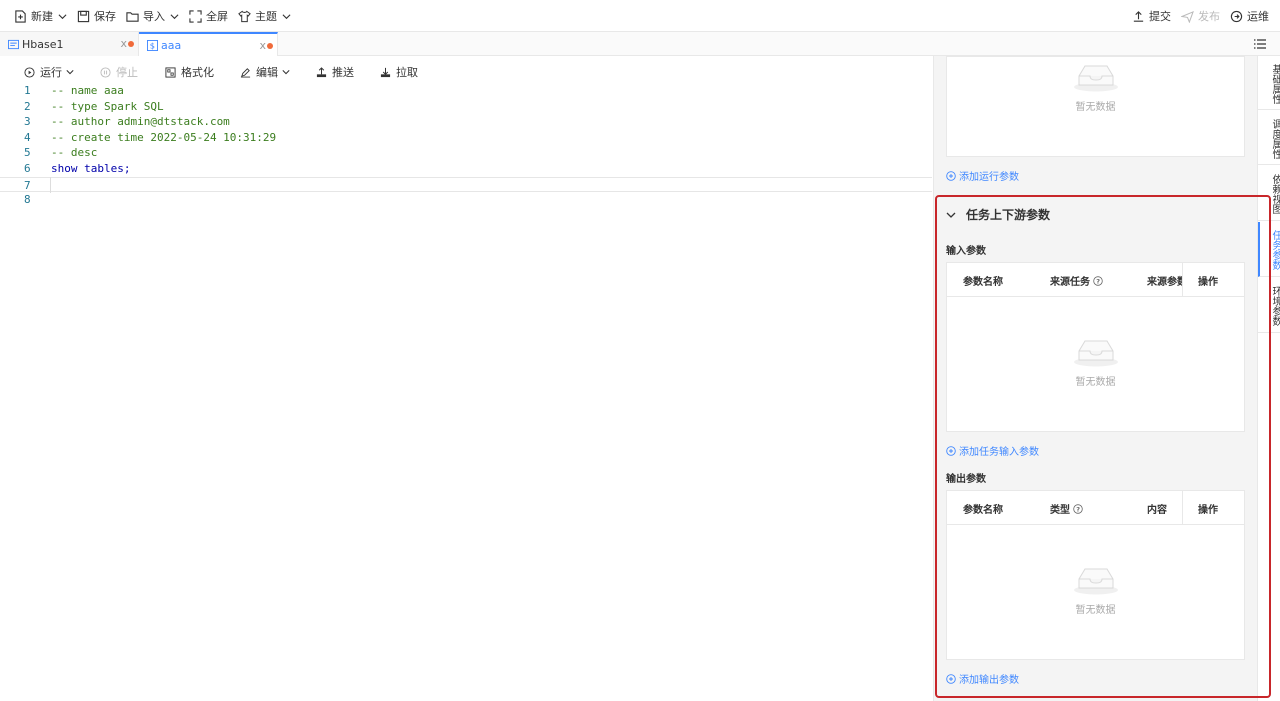 The height and width of the screenshot is (701, 1280). Describe the element at coordinates (91, 168) in the screenshot. I see `code-text: show tables;` at that location.